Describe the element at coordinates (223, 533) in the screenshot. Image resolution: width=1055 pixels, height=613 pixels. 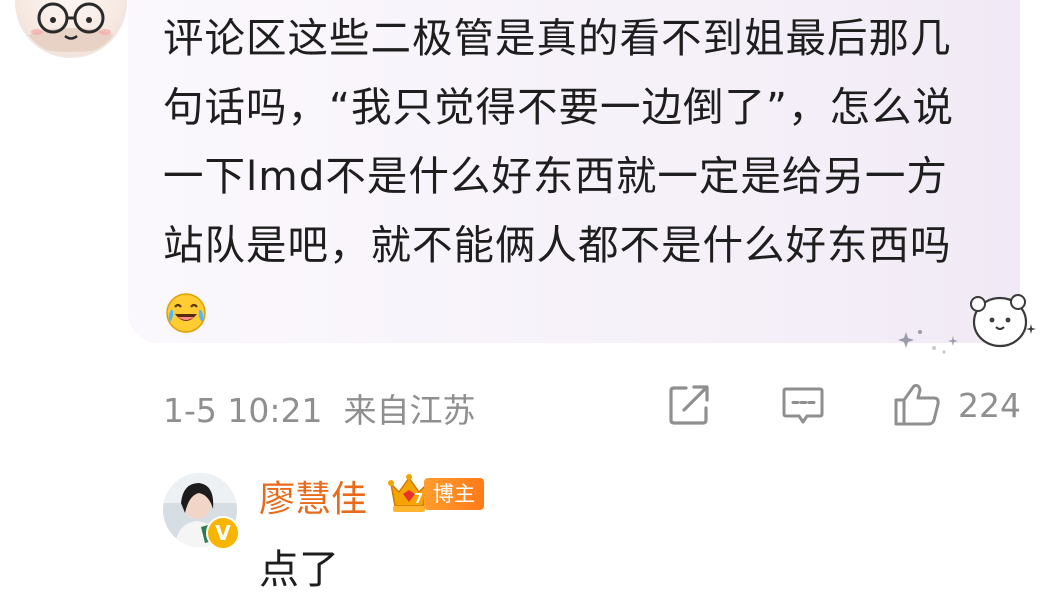
I see `verified-badge-icon: V` at that location.